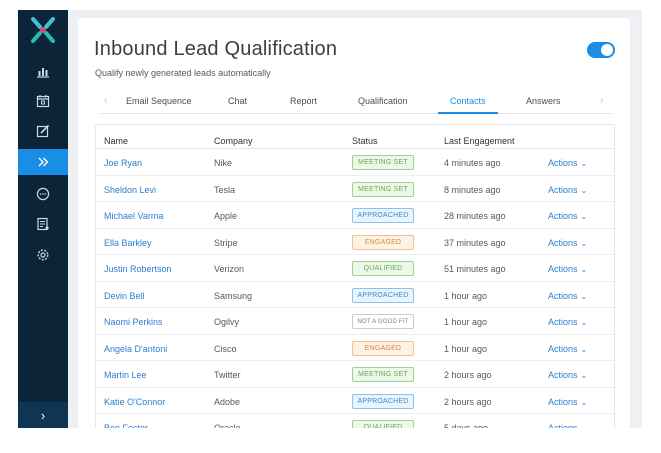 The image size is (661, 453). I want to click on sidebar: ›, so click(43, 219).